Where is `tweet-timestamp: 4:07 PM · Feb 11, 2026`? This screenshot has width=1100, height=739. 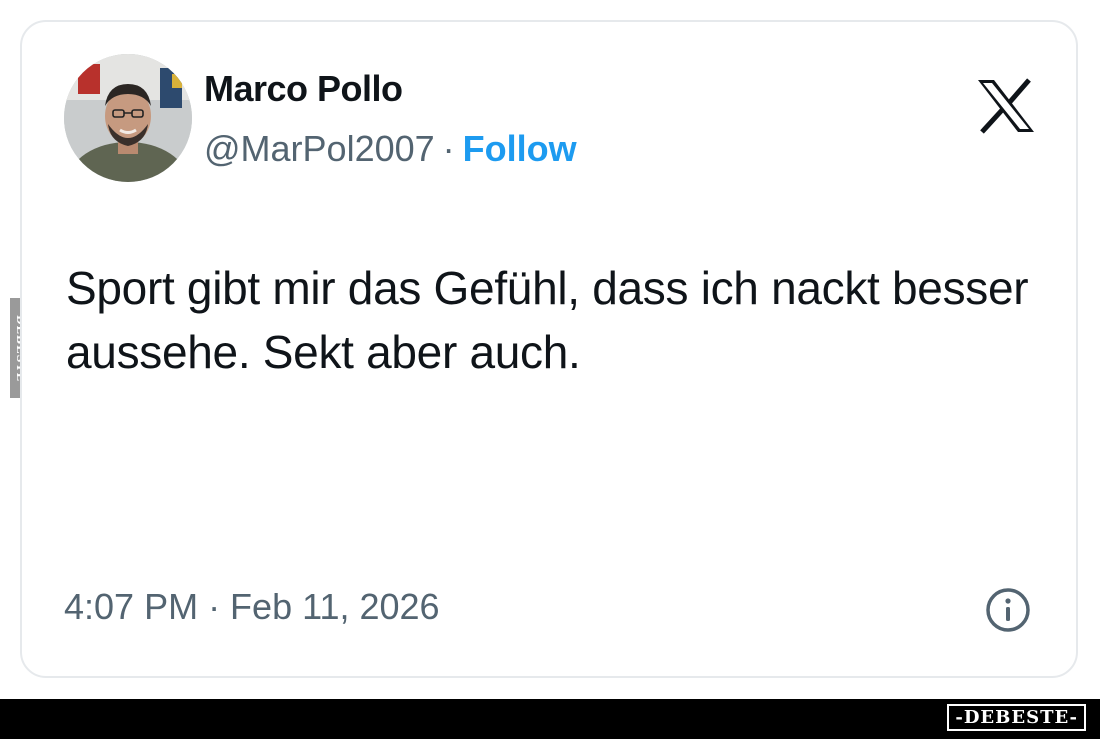 tweet-timestamp: 4:07 PM · Feb 11, 2026 is located at coordinates (252, 607).